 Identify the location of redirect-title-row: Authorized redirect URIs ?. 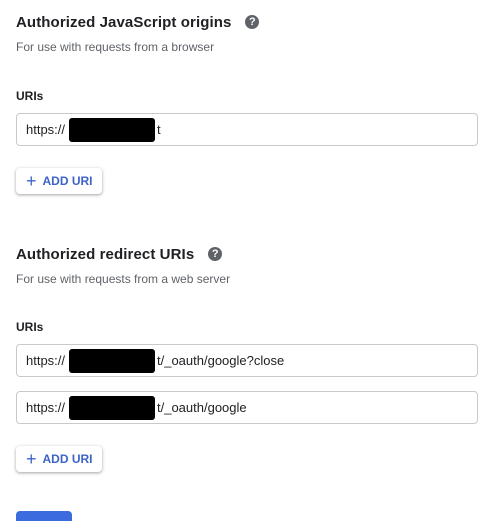
(248, 254).